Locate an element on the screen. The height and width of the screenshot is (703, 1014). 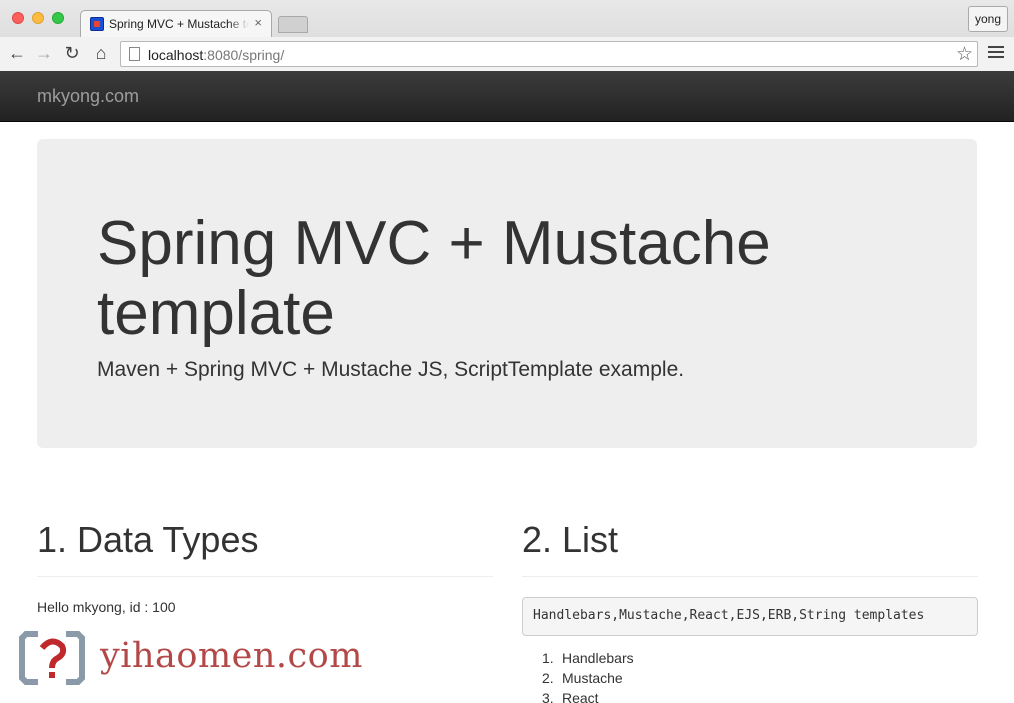
url-text: localhost:8080/spring/ is located at coordinates (216, 55).